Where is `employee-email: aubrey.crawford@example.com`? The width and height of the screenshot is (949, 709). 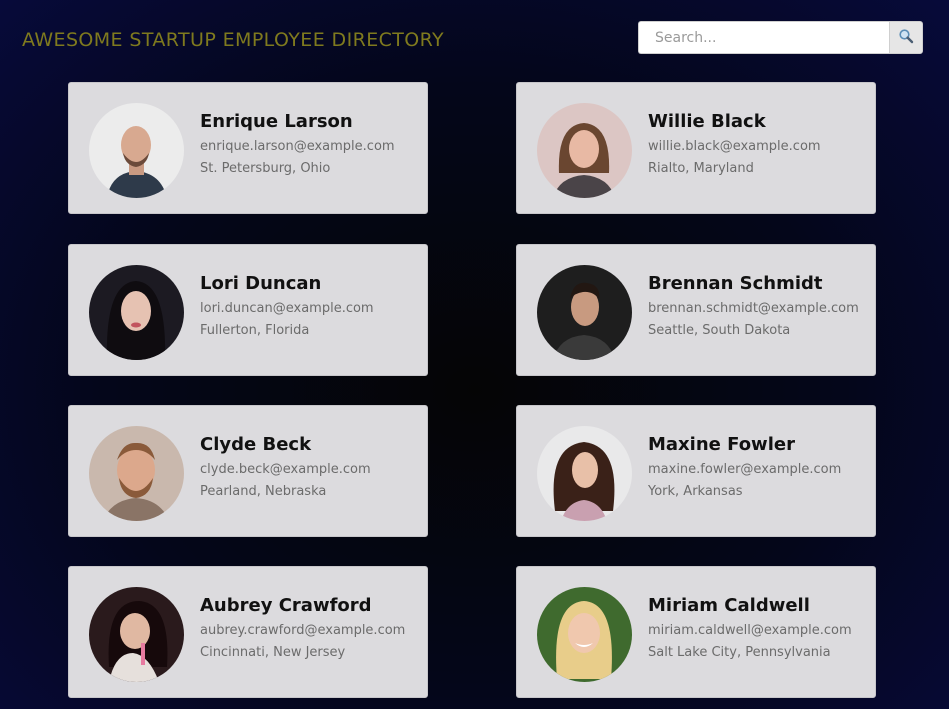 employee-email: aubrey.crawford@example.com is located at coordinates (303, 630).